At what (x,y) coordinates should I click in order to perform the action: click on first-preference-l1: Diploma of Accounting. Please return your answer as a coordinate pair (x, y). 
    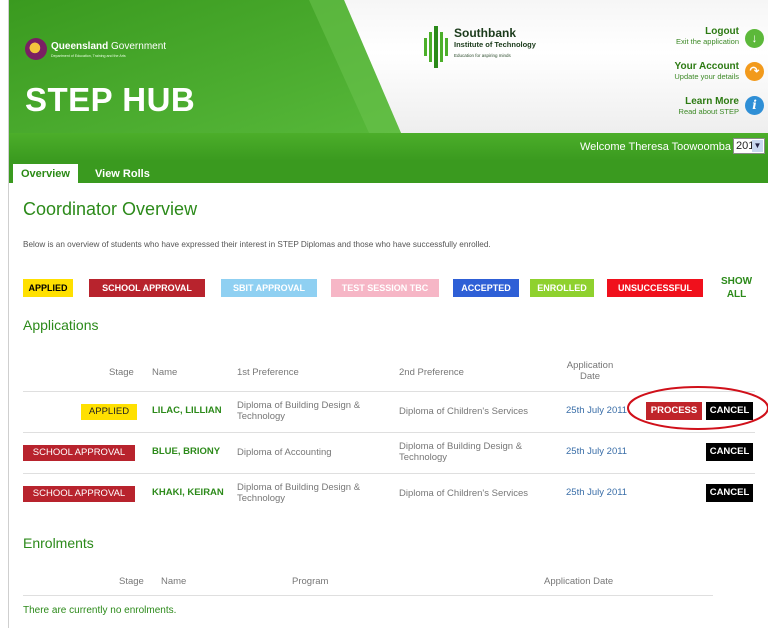
    Looking at the image, I should click on (284, 452).